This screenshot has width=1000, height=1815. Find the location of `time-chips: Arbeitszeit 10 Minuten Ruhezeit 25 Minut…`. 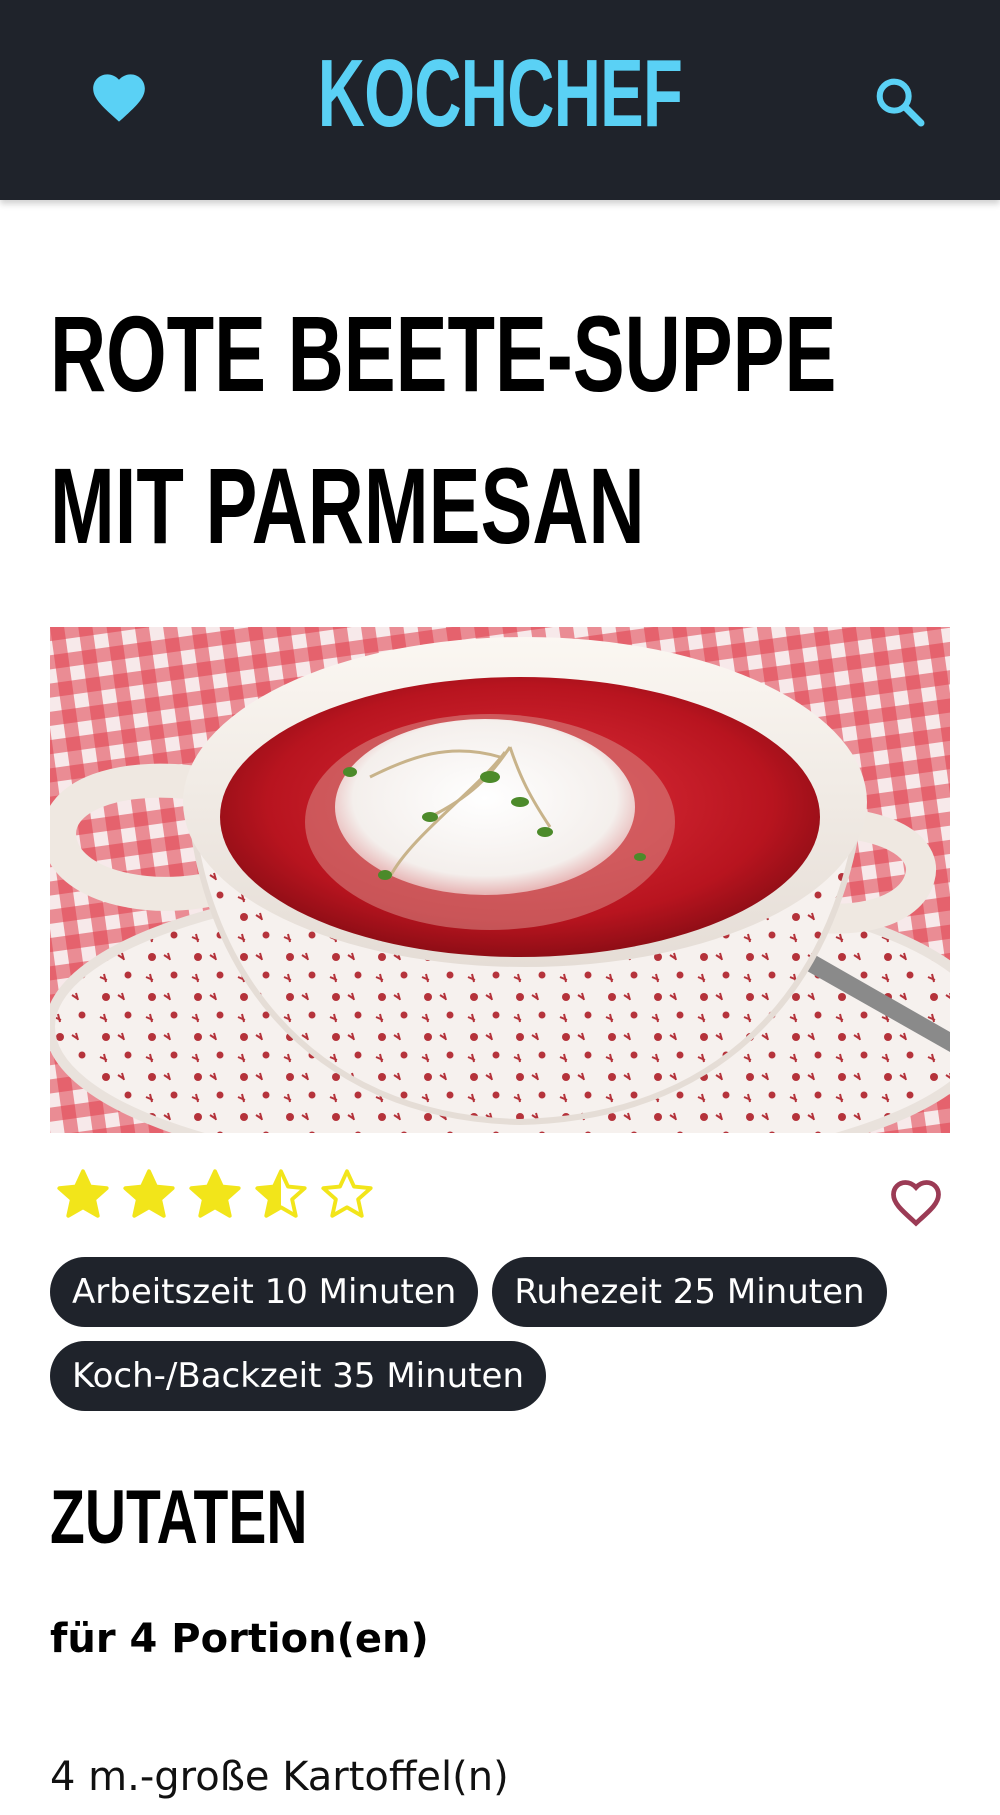

time-chips: Arbeitszeit 10 Minuten Ruhezeit 25 Minut… is located at coordinates (500, 1334).